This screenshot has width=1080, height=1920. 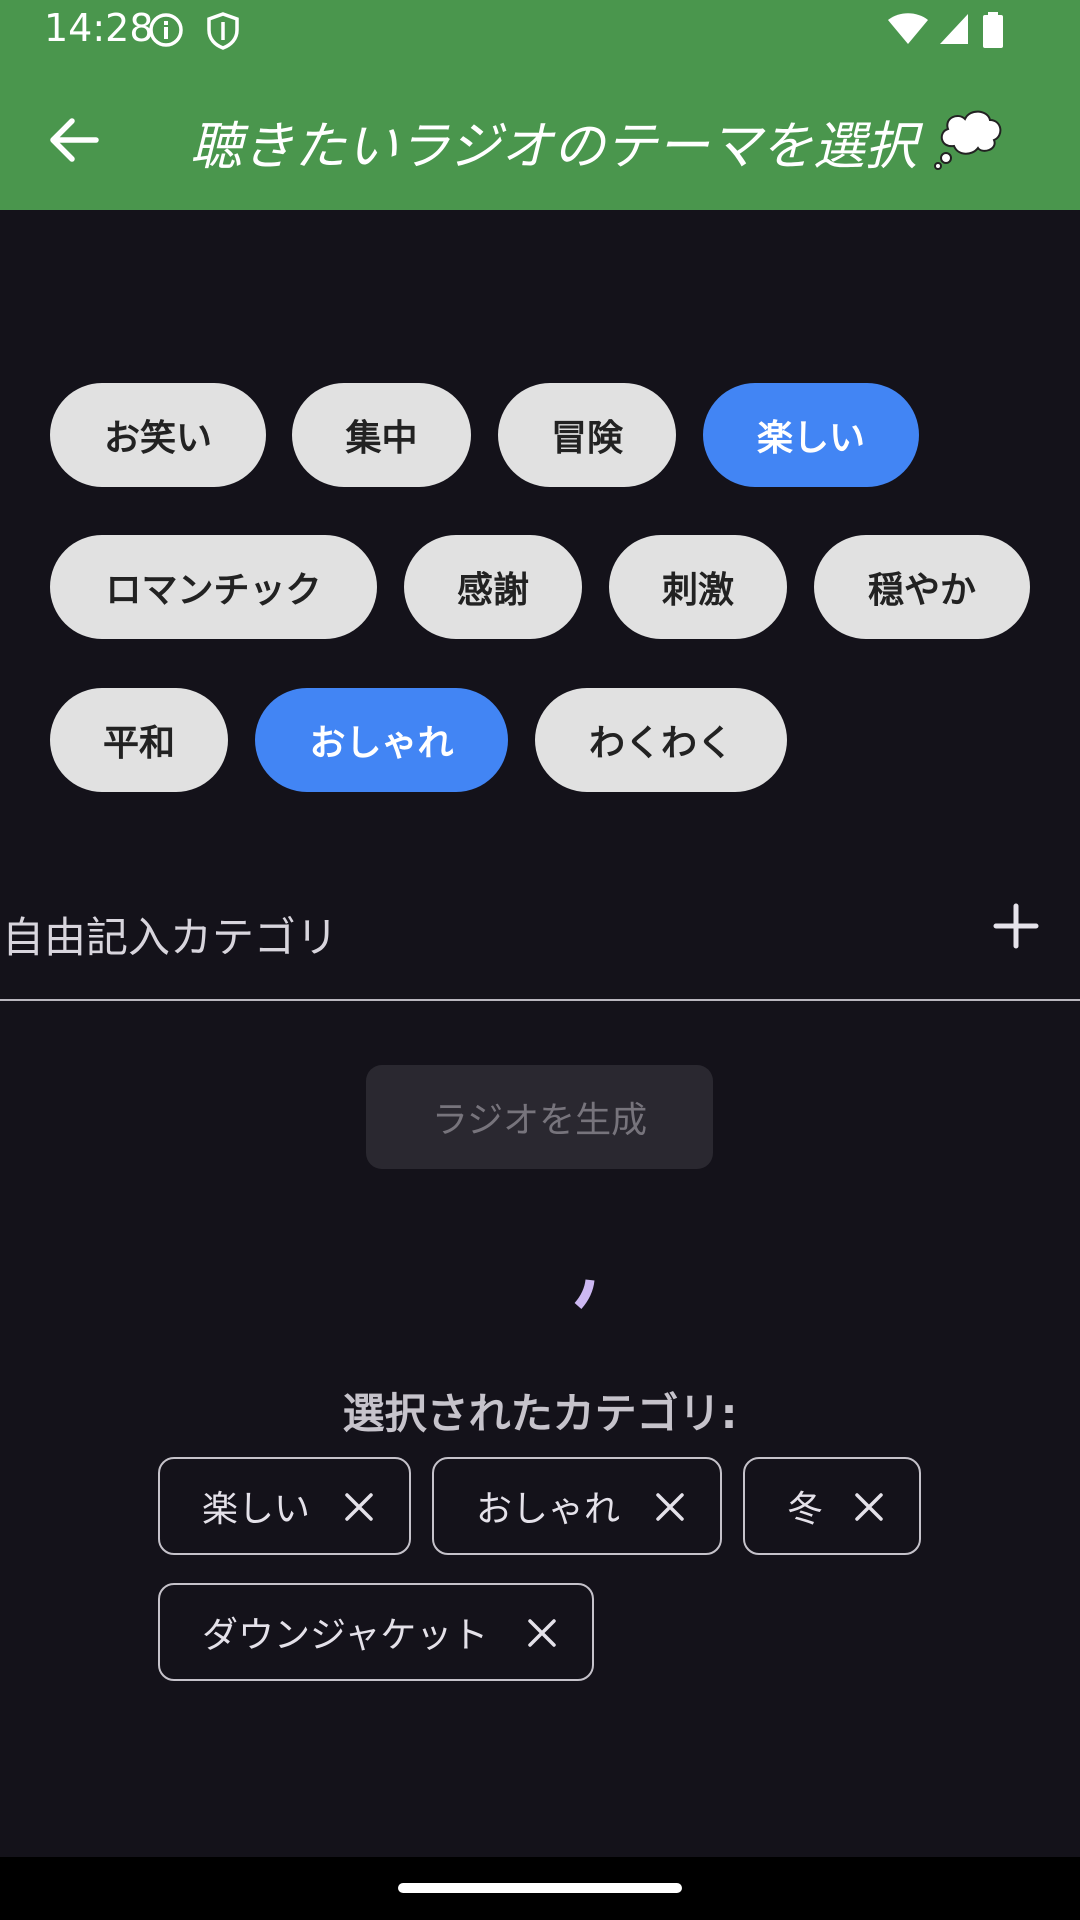 I want to click on thought-bubble-icon, so click(x=968, y=140).